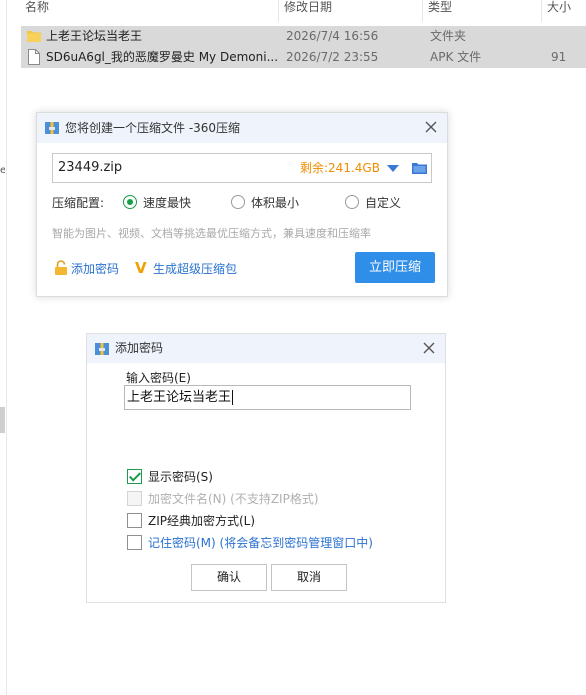 The height and width of the screenshot is (695, 586). What do you see at coordinates (309, 577) in the screenshot?
I see `cancel-button: 取消` at bounding box center [309, 577].